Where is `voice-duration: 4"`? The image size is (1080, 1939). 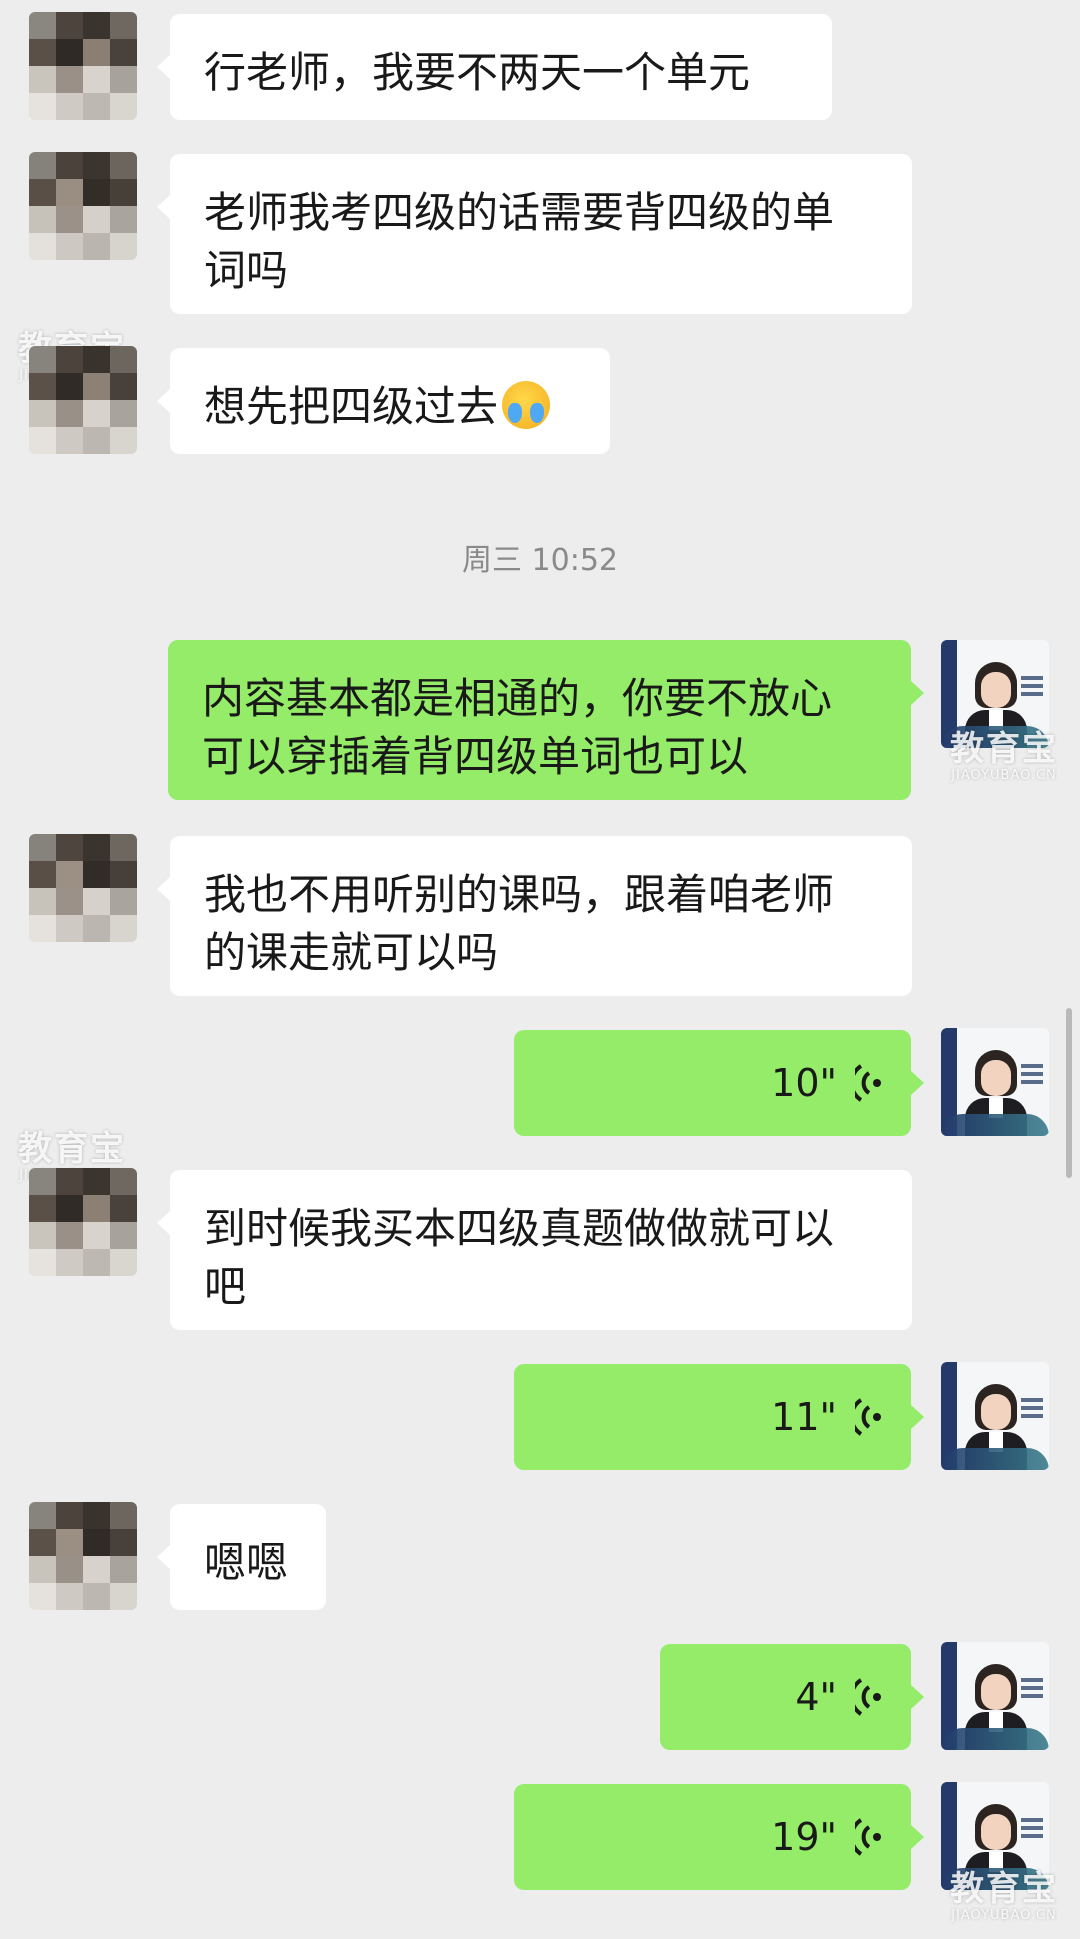
voice-duration: 4" is located at coordinates (816, 1697).